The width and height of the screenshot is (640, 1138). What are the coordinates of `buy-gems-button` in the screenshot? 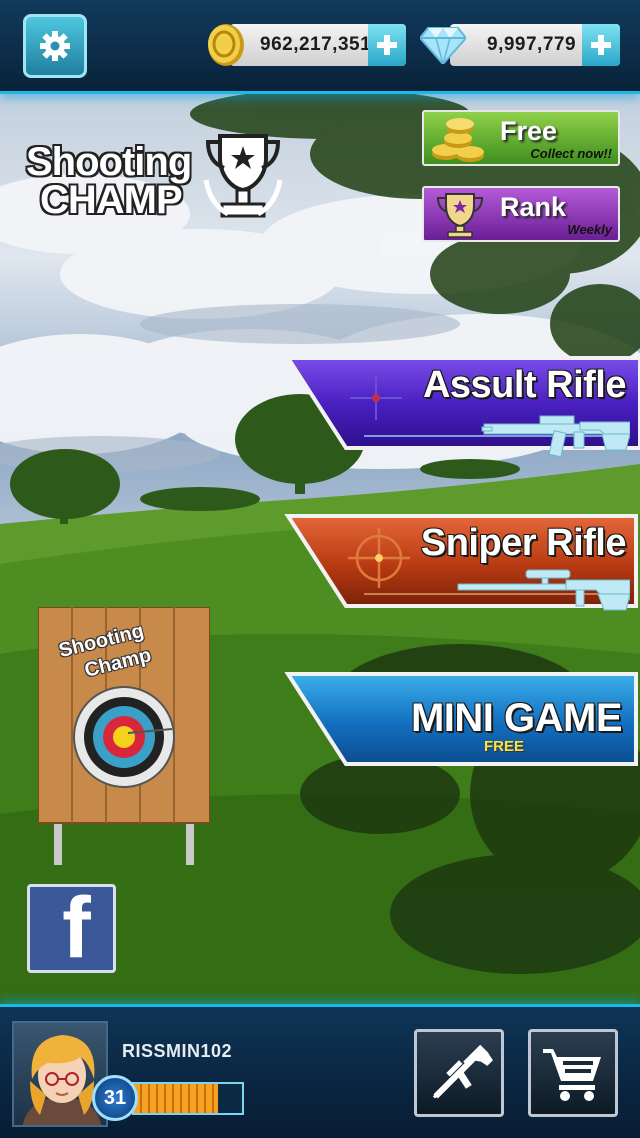 It's located at (601, 45).